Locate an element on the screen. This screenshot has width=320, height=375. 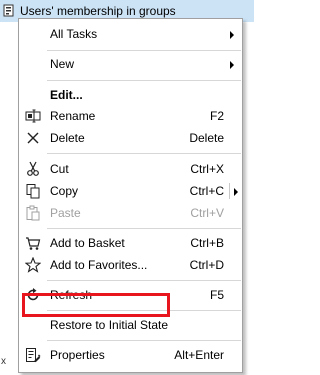
menu-item-shortcut: Ctrl+X is located at coordinates (207, 169).